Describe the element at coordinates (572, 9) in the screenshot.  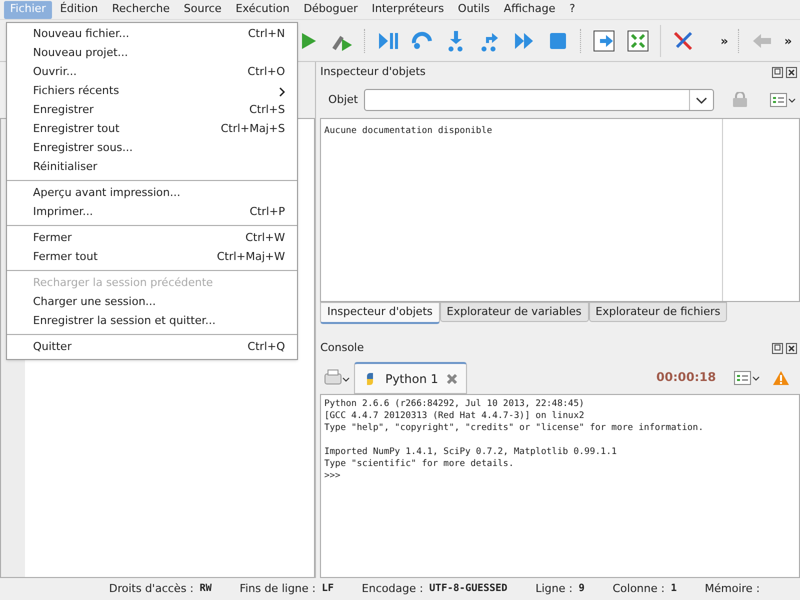
I see `menu-item: ?` at that location.